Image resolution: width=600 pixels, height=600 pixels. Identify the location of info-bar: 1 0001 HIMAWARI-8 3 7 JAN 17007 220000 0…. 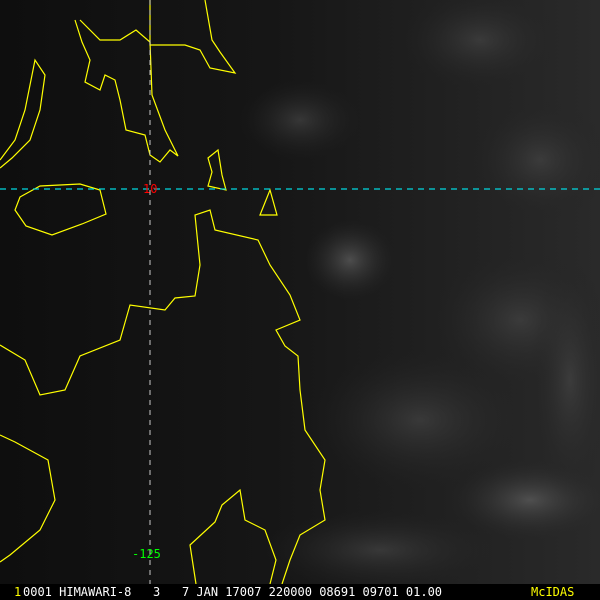
(300, 592).